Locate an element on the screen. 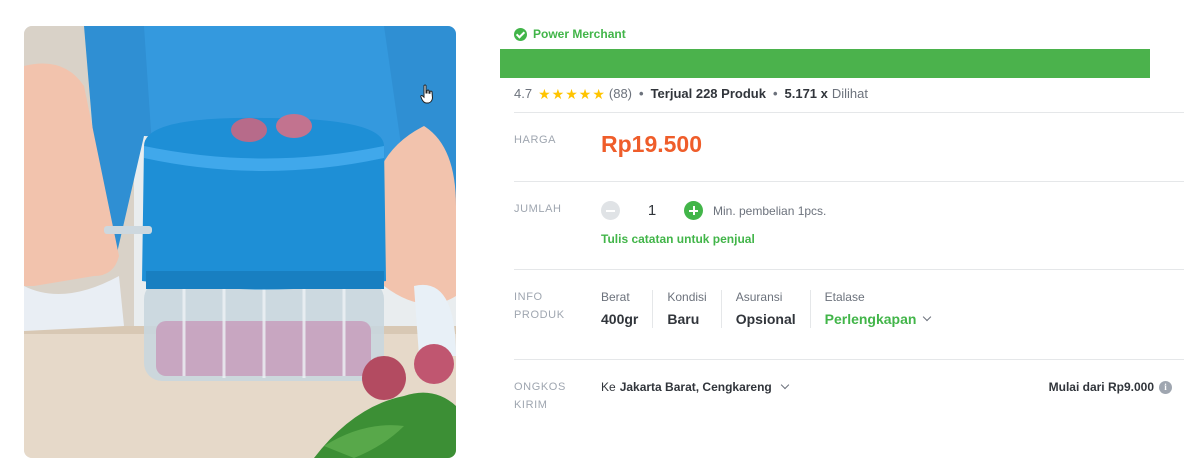  spec-value: Perlengkapan is located at coordinates (870, 319).